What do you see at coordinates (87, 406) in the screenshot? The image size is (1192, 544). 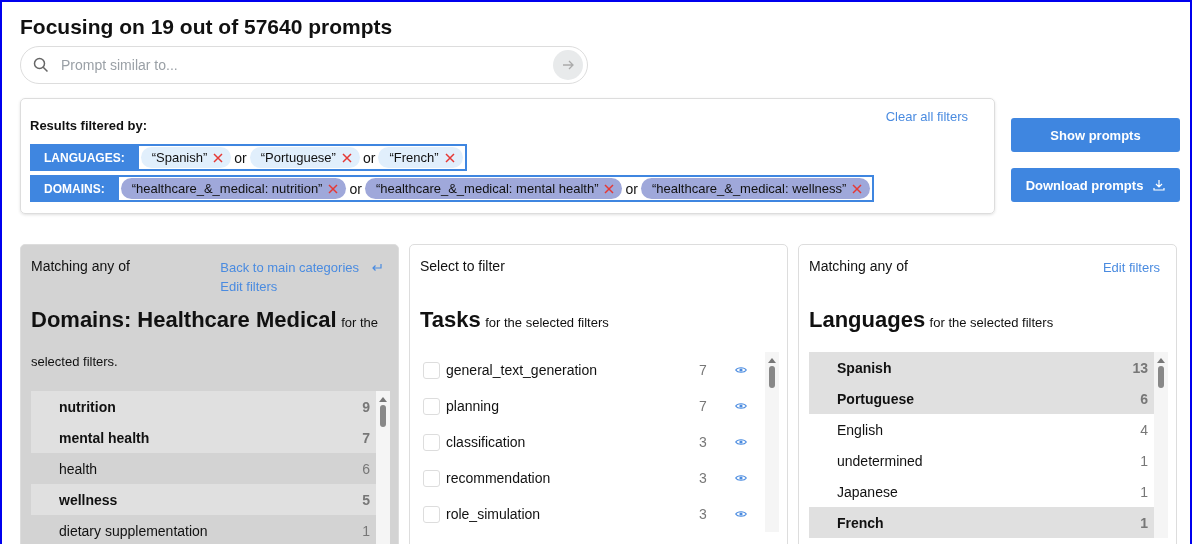 I see `category-label: nutrition` at bounding box center [87, 406].